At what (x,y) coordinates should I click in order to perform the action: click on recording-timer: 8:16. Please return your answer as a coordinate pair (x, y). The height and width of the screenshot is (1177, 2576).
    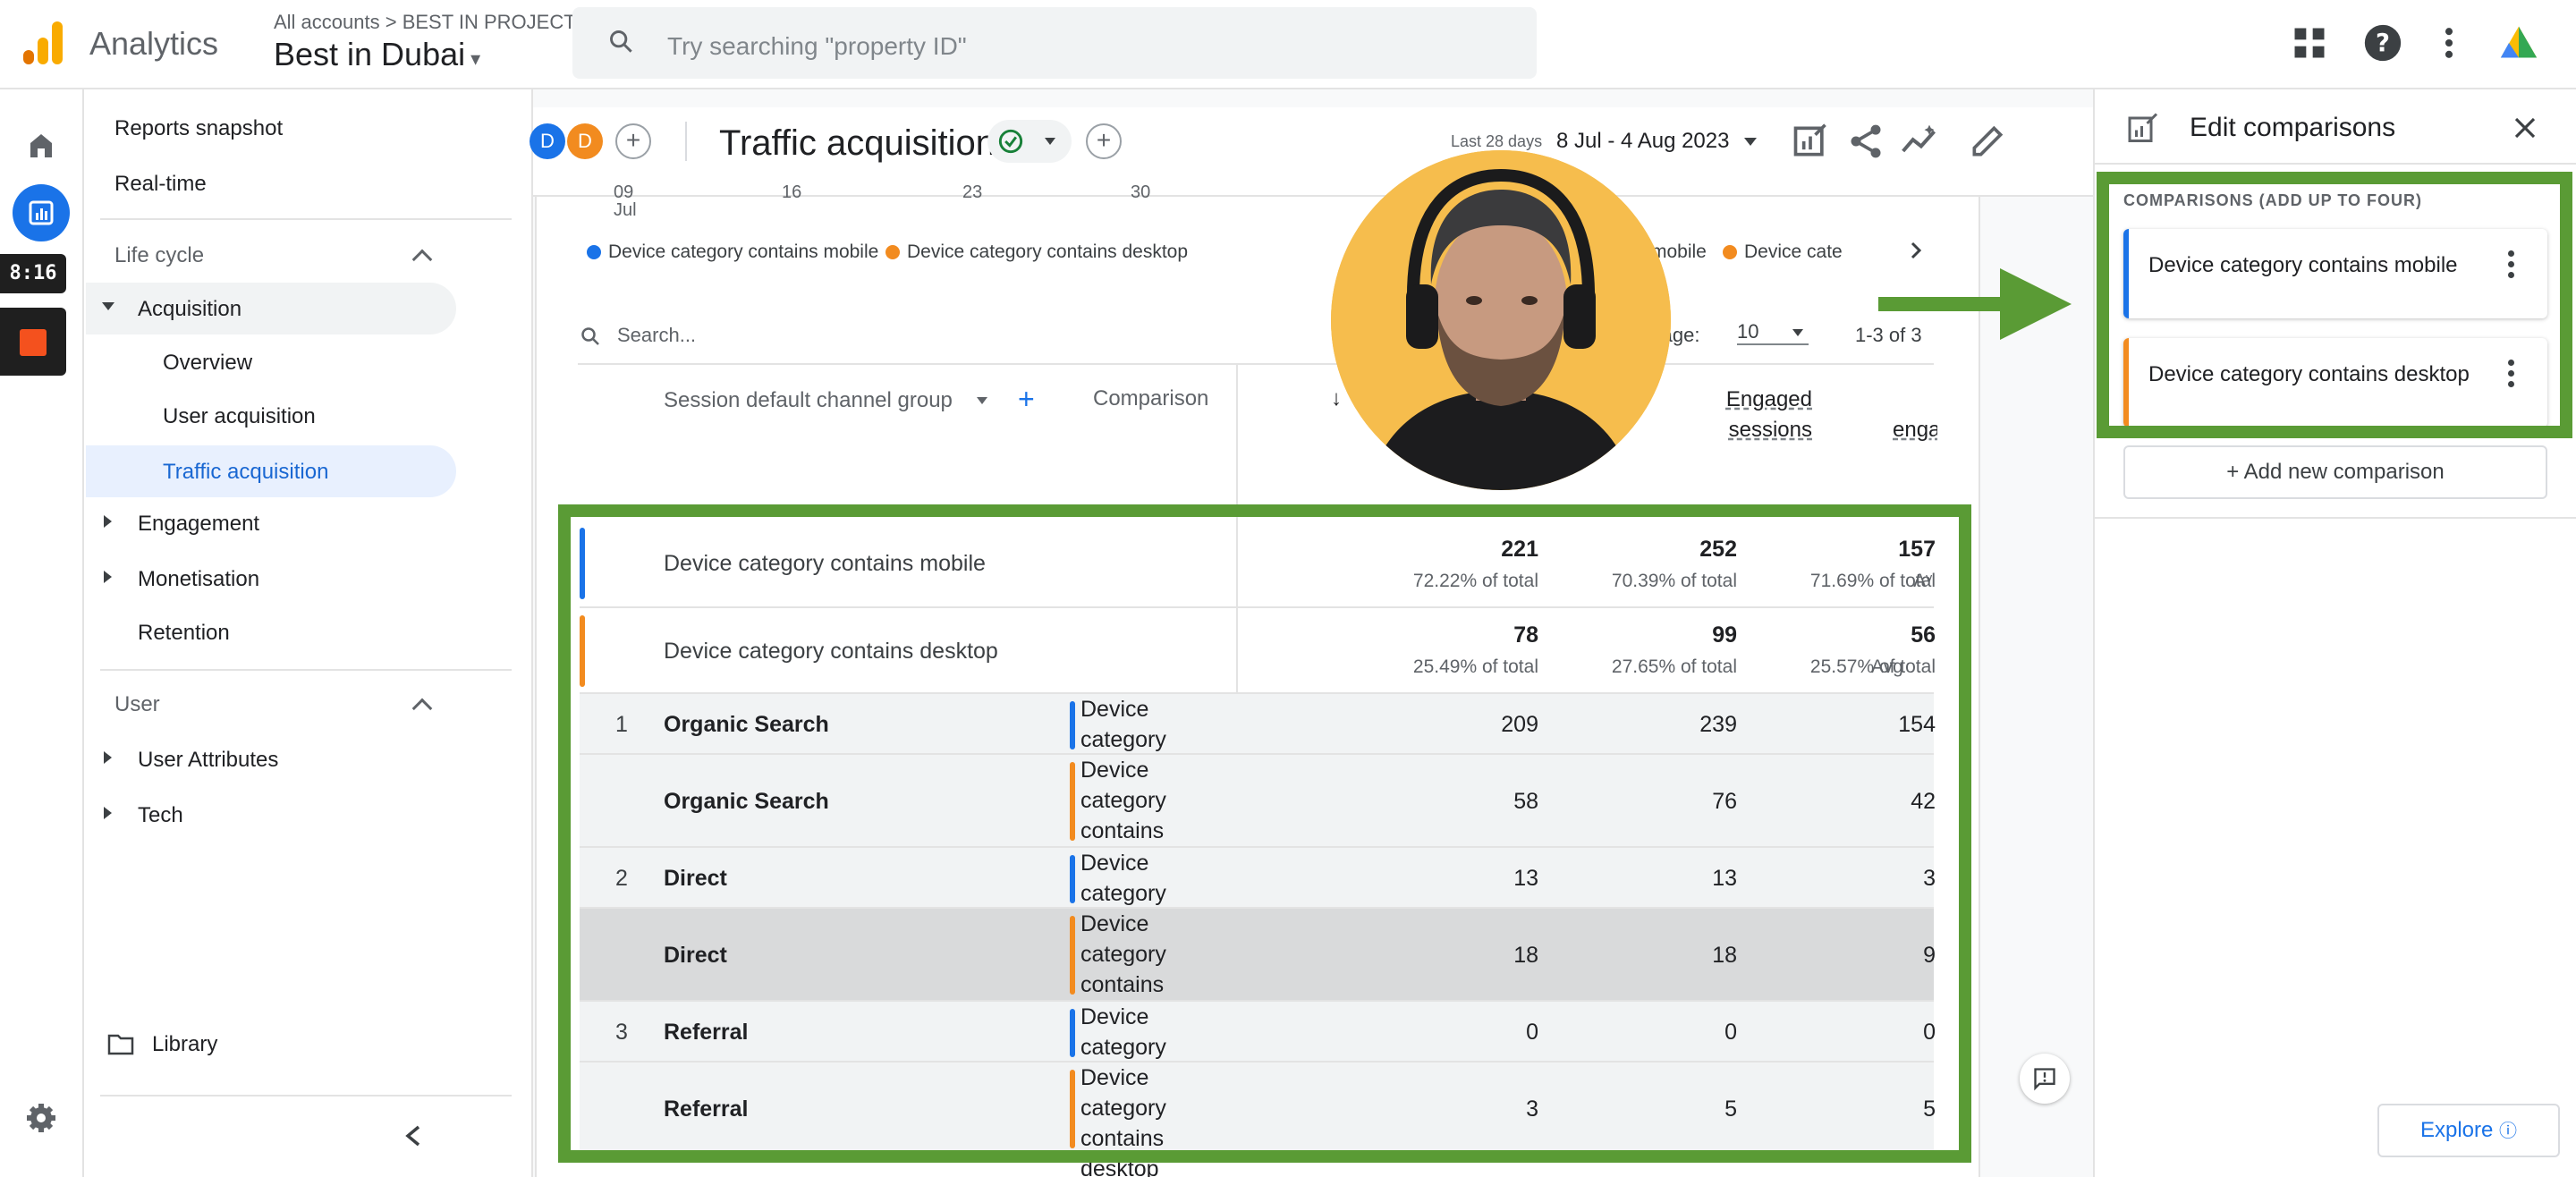
    Looking at the image, I should click on (33, 273).